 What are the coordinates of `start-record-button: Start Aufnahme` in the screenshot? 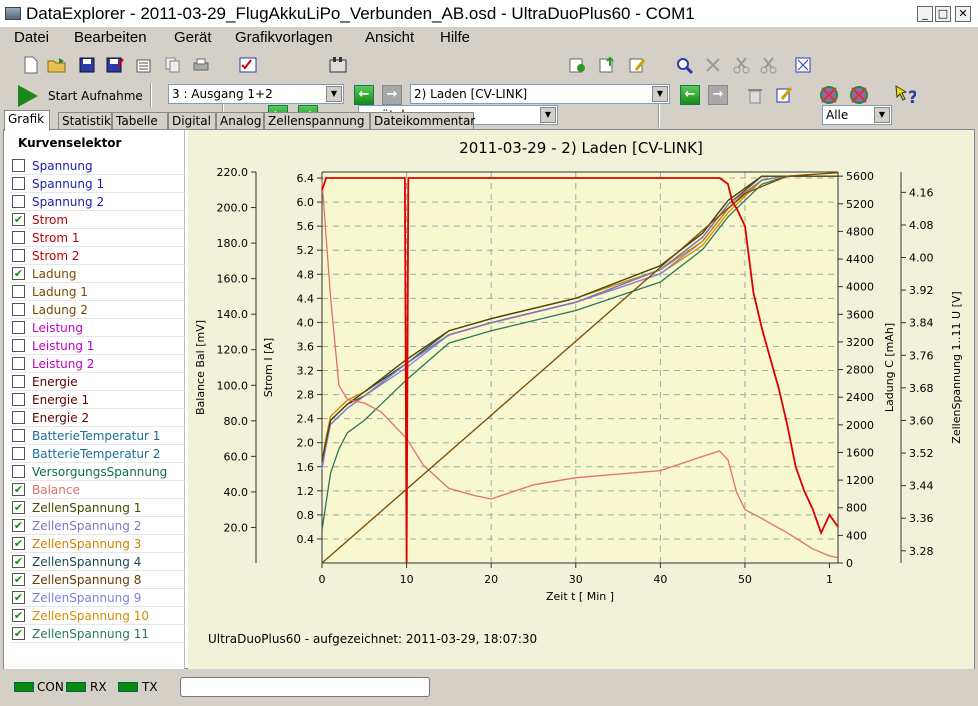 It's located at (78, 96).